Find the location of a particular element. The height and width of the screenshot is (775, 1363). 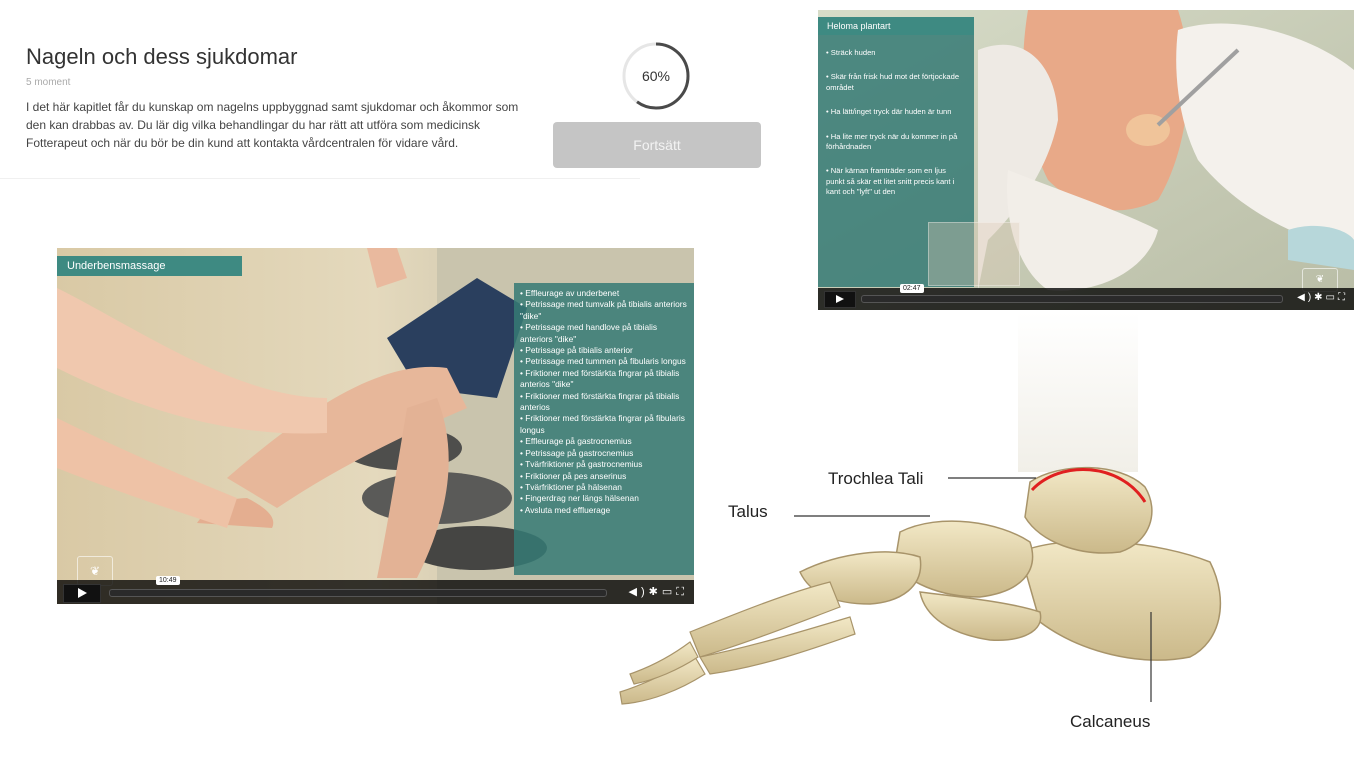

step-item: • Ha lätt/inget tryck där huden är tunn is located at coordinates (889, 112).